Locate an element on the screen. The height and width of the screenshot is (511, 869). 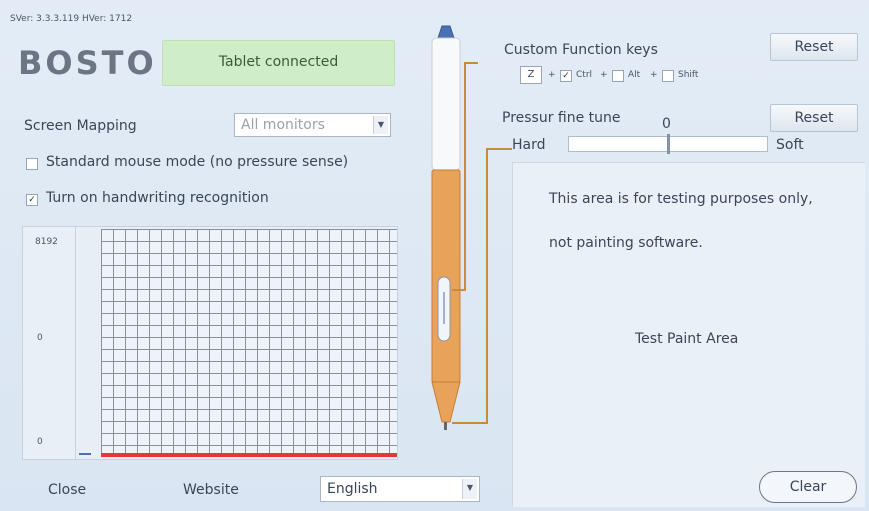
screen-mapping-value: All monitors is located at coordinates (283, 125).